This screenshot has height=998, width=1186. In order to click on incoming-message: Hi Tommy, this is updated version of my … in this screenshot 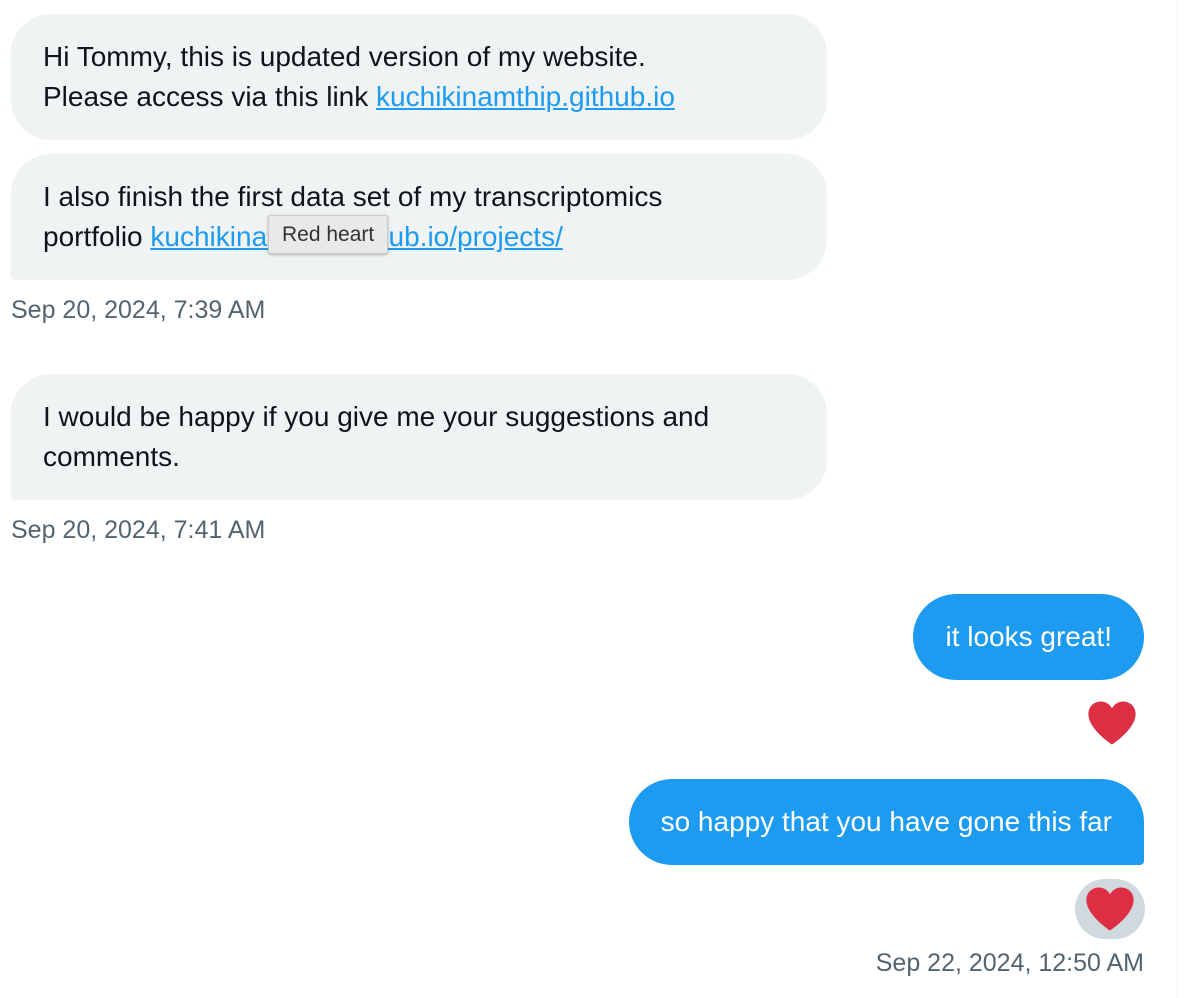, I will do `click(419, 77)`.